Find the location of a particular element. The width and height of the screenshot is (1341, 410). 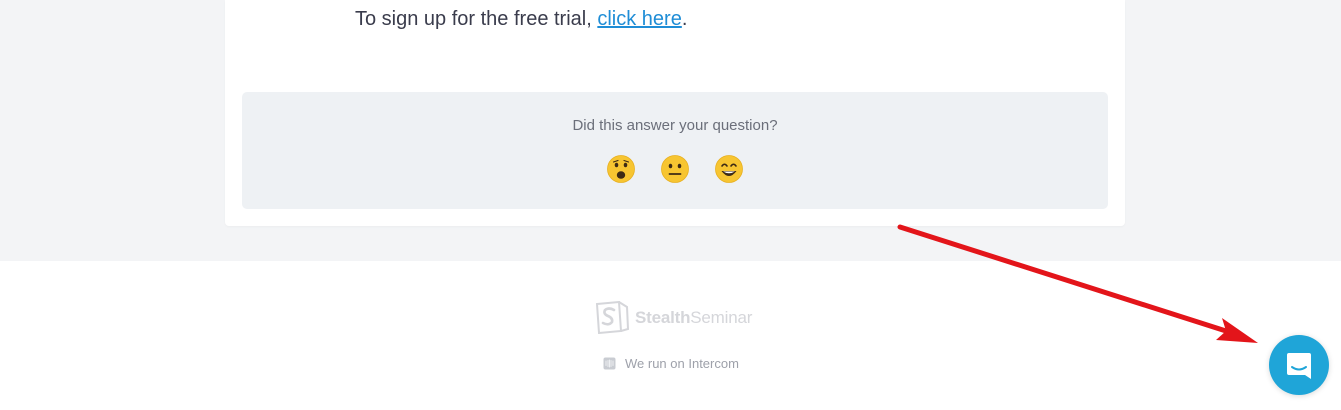

chat-bubble-icon is located at coordinates (1299, 366).